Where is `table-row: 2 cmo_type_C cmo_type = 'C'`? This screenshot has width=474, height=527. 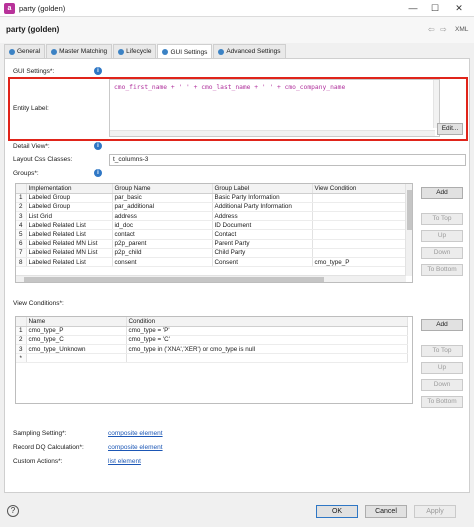
table-row: 2 cmo_type_C cmo_type = 'C' is located at coordinates (212, 340).